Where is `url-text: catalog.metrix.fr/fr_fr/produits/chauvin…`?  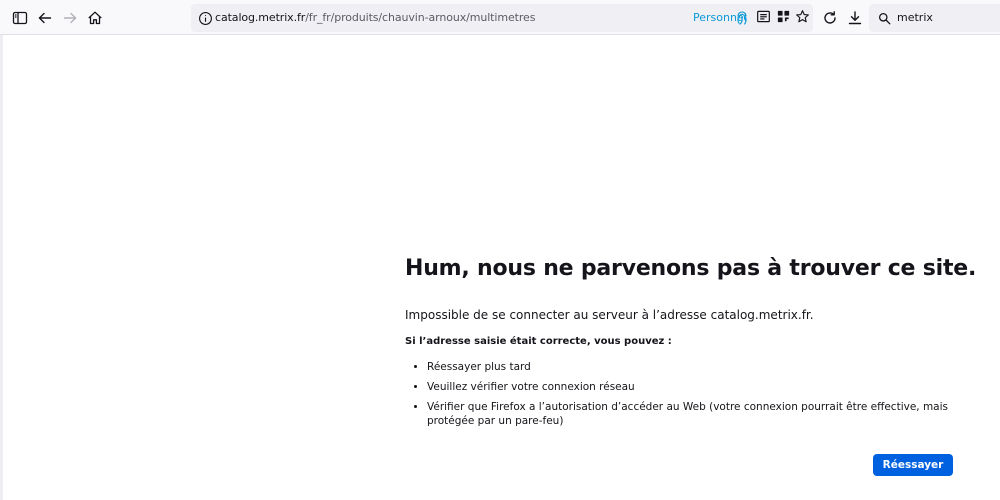
url-text: catalog.metrix.fr/fr_fr/produits/chauvin… is located at coordinates (375, 17).